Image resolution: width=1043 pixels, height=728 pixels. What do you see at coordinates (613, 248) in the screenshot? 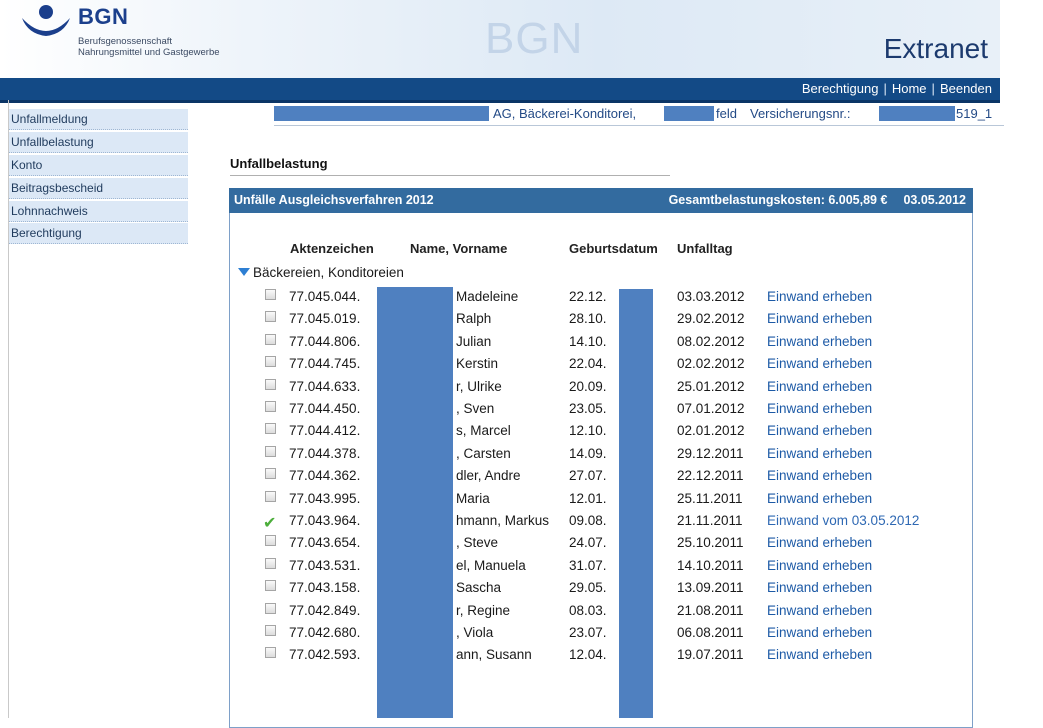
I see `col-geburtsdatum: Geburtsdatum` at bounding box center [613, 248].